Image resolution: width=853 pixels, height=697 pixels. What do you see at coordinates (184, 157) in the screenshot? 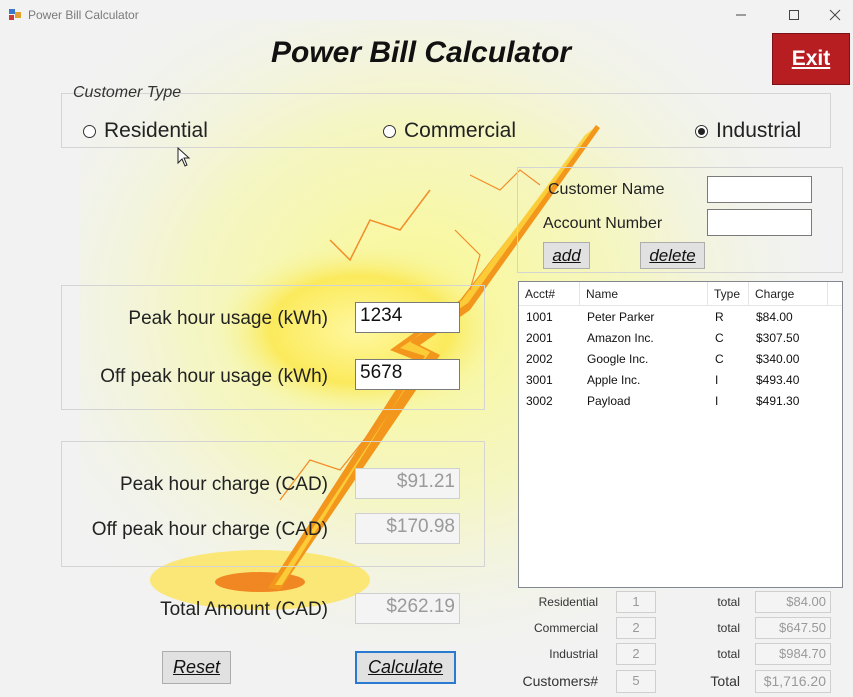
I see `mouse-pointer-icon` at bounding box center [184, 157].